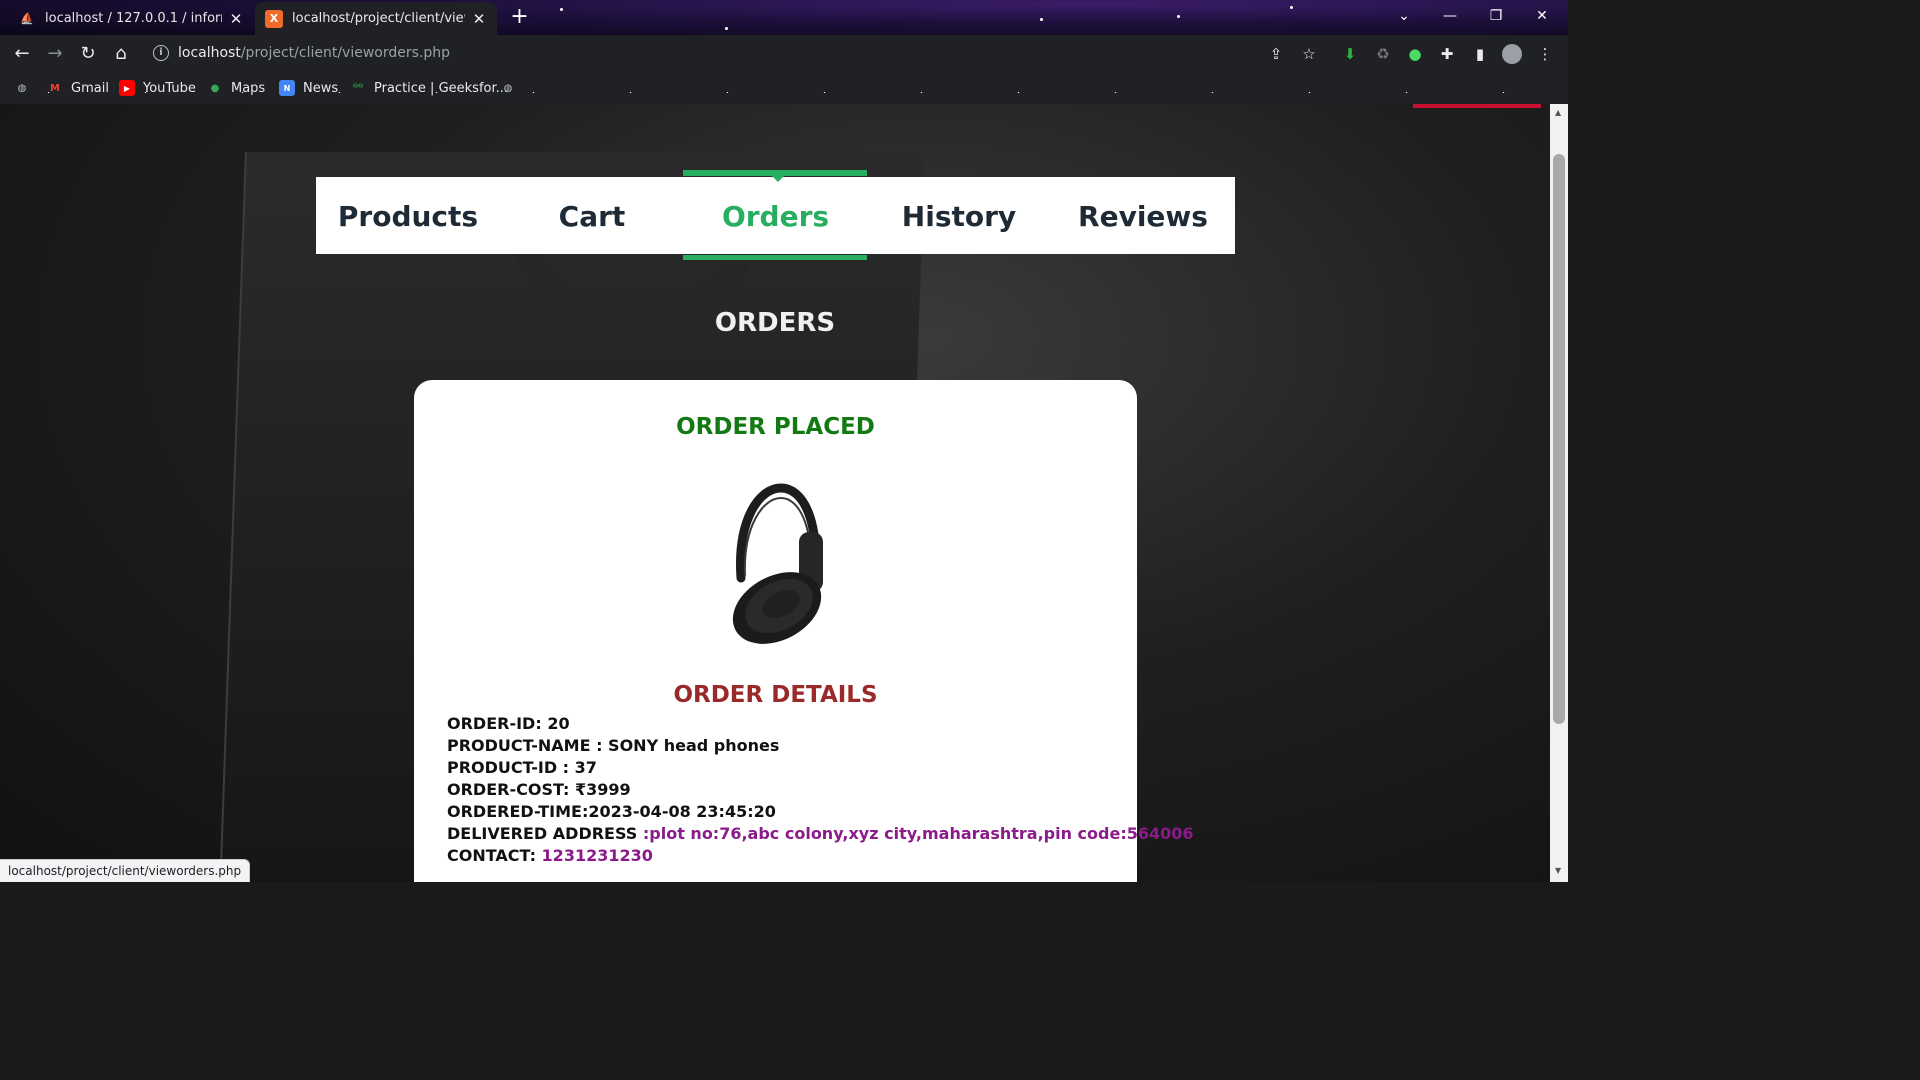 Image resolution: width=1920 pixels, height=1080 pixels. What do you see at coordinates (1542, 16) in the screenshot?
I see `close-window-button: ✕` at bounding box center [1542, 16].